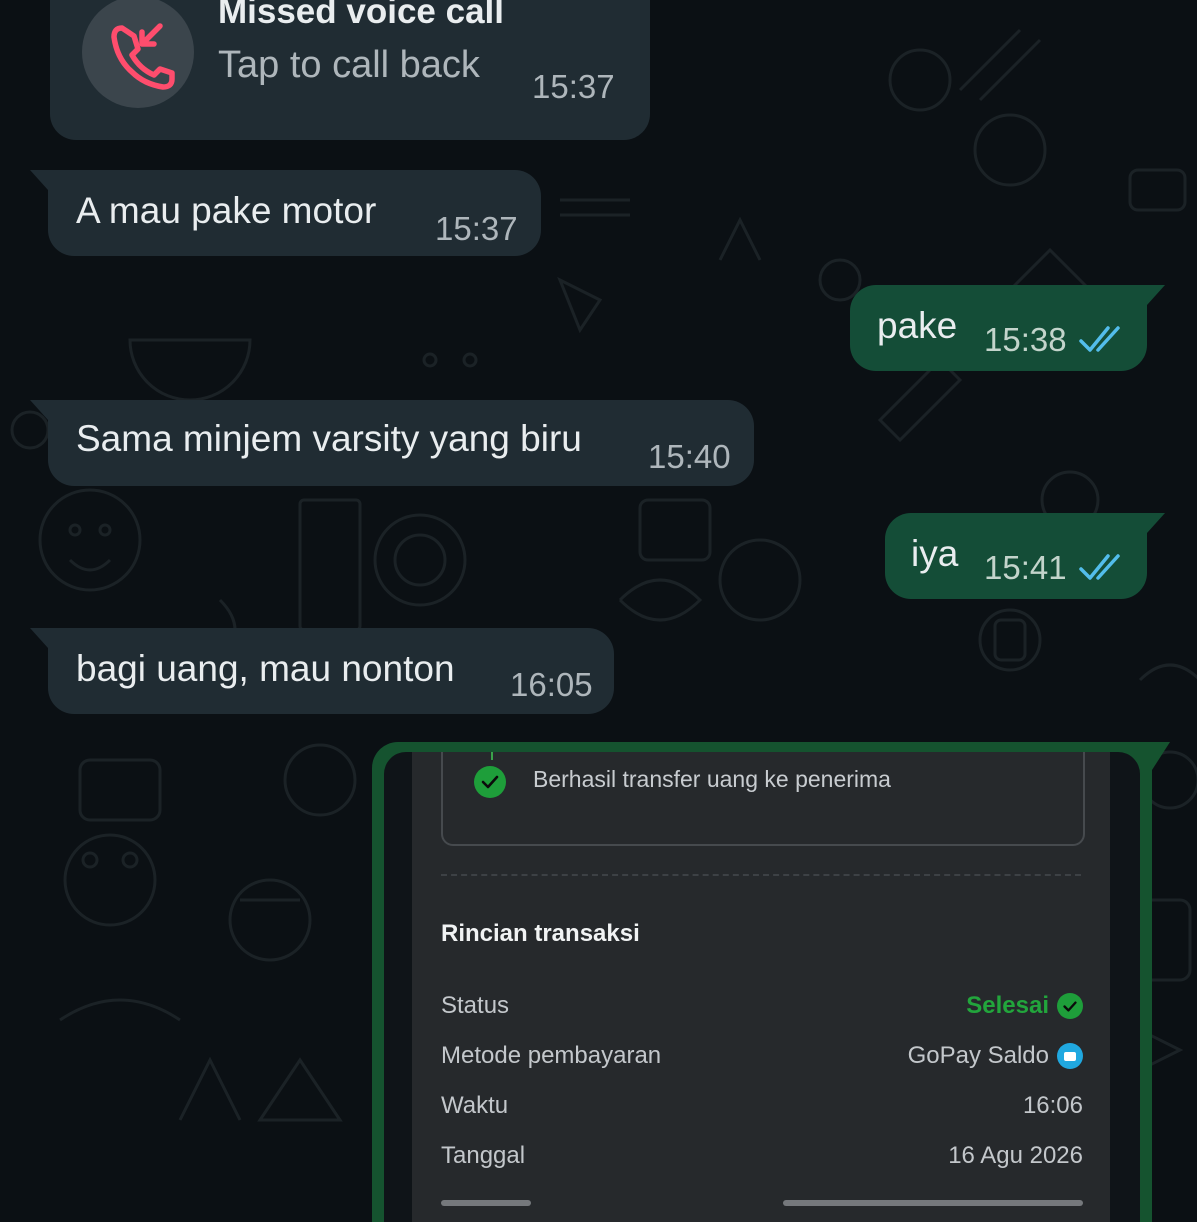 This screenshot has height=1222, width=1197. Describe the element at coordinates (361, 15) in the screenshot. I see `missed-call-title: Missed voice call` at that location.